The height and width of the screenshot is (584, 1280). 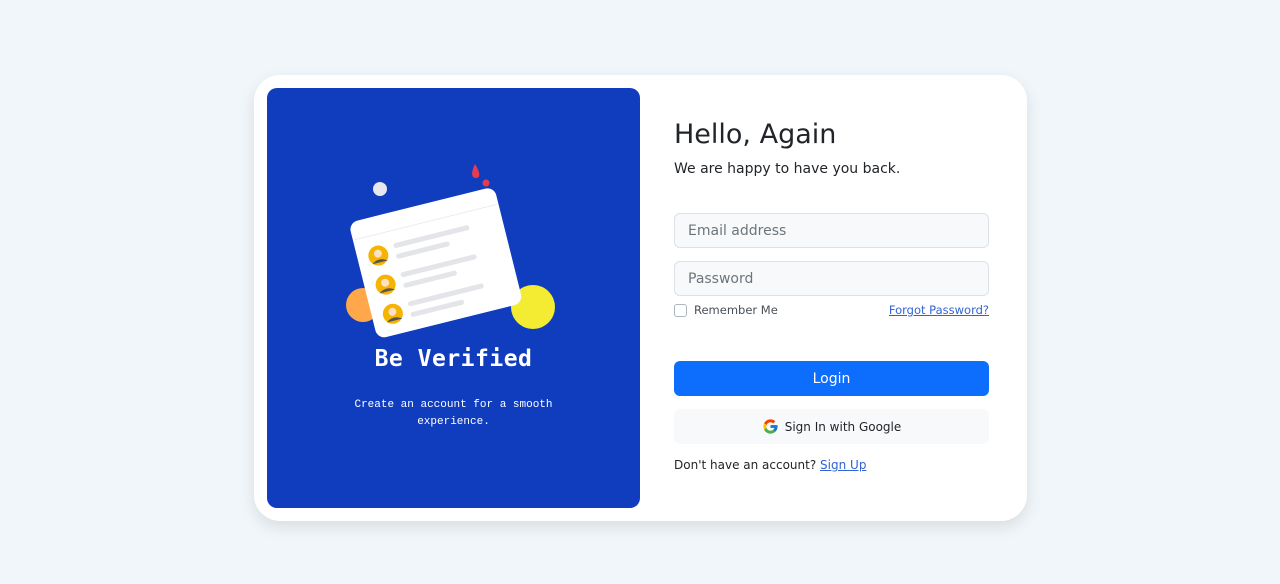 I want to click on google-signin-button: Sign In with Google, so click(x=831, y=426).